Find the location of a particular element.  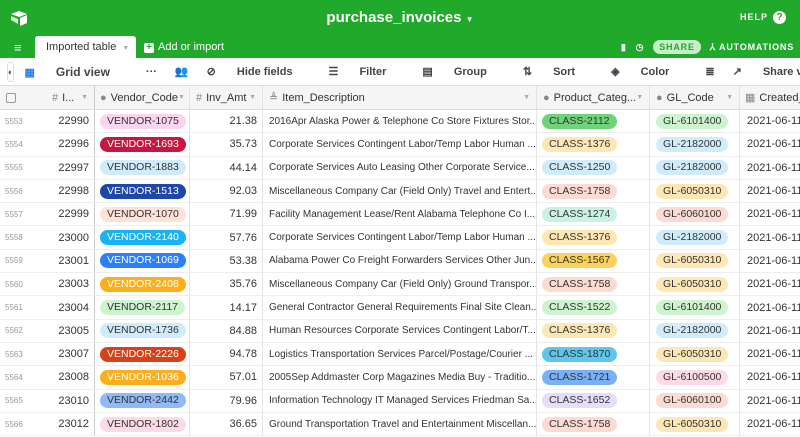

cell-product-category: CLASS-2112 is located at coordinates (593, 121).